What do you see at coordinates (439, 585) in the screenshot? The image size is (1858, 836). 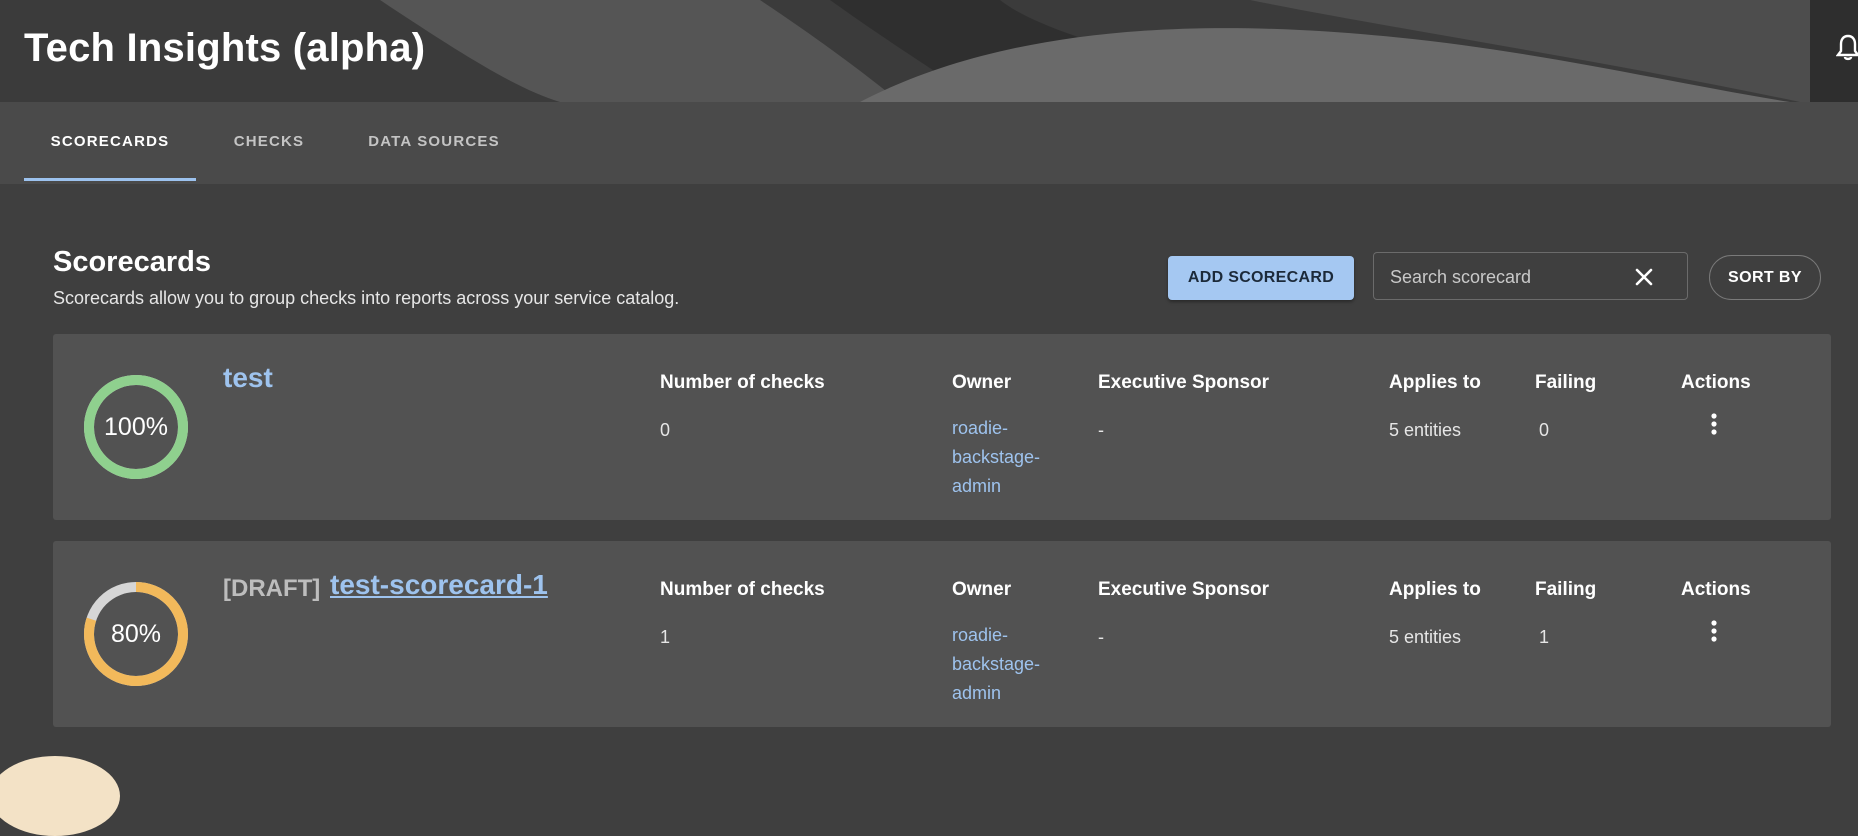 I see `scorecard-name-link: test-scorecard-1` at bounding box center [439, 585].